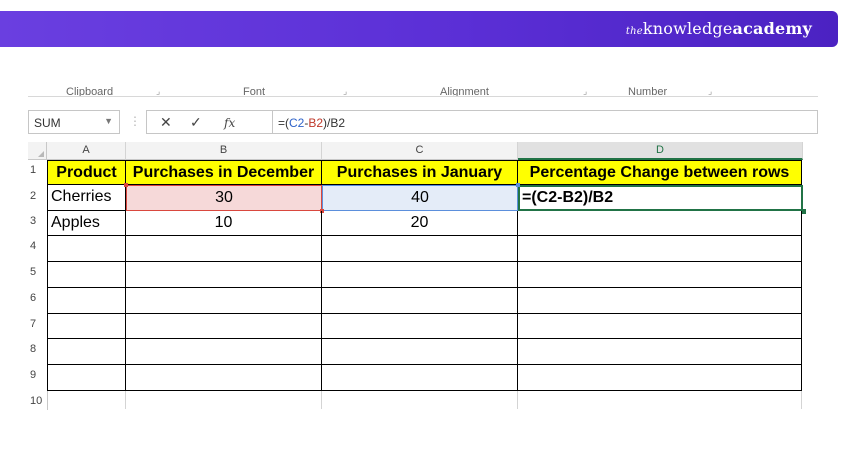 The height and width of the screenshot is (450, 850). What do you see at coordinates (660, 352) in the screenshot?
I see `cell-d8` at bounding box center [660, 352].